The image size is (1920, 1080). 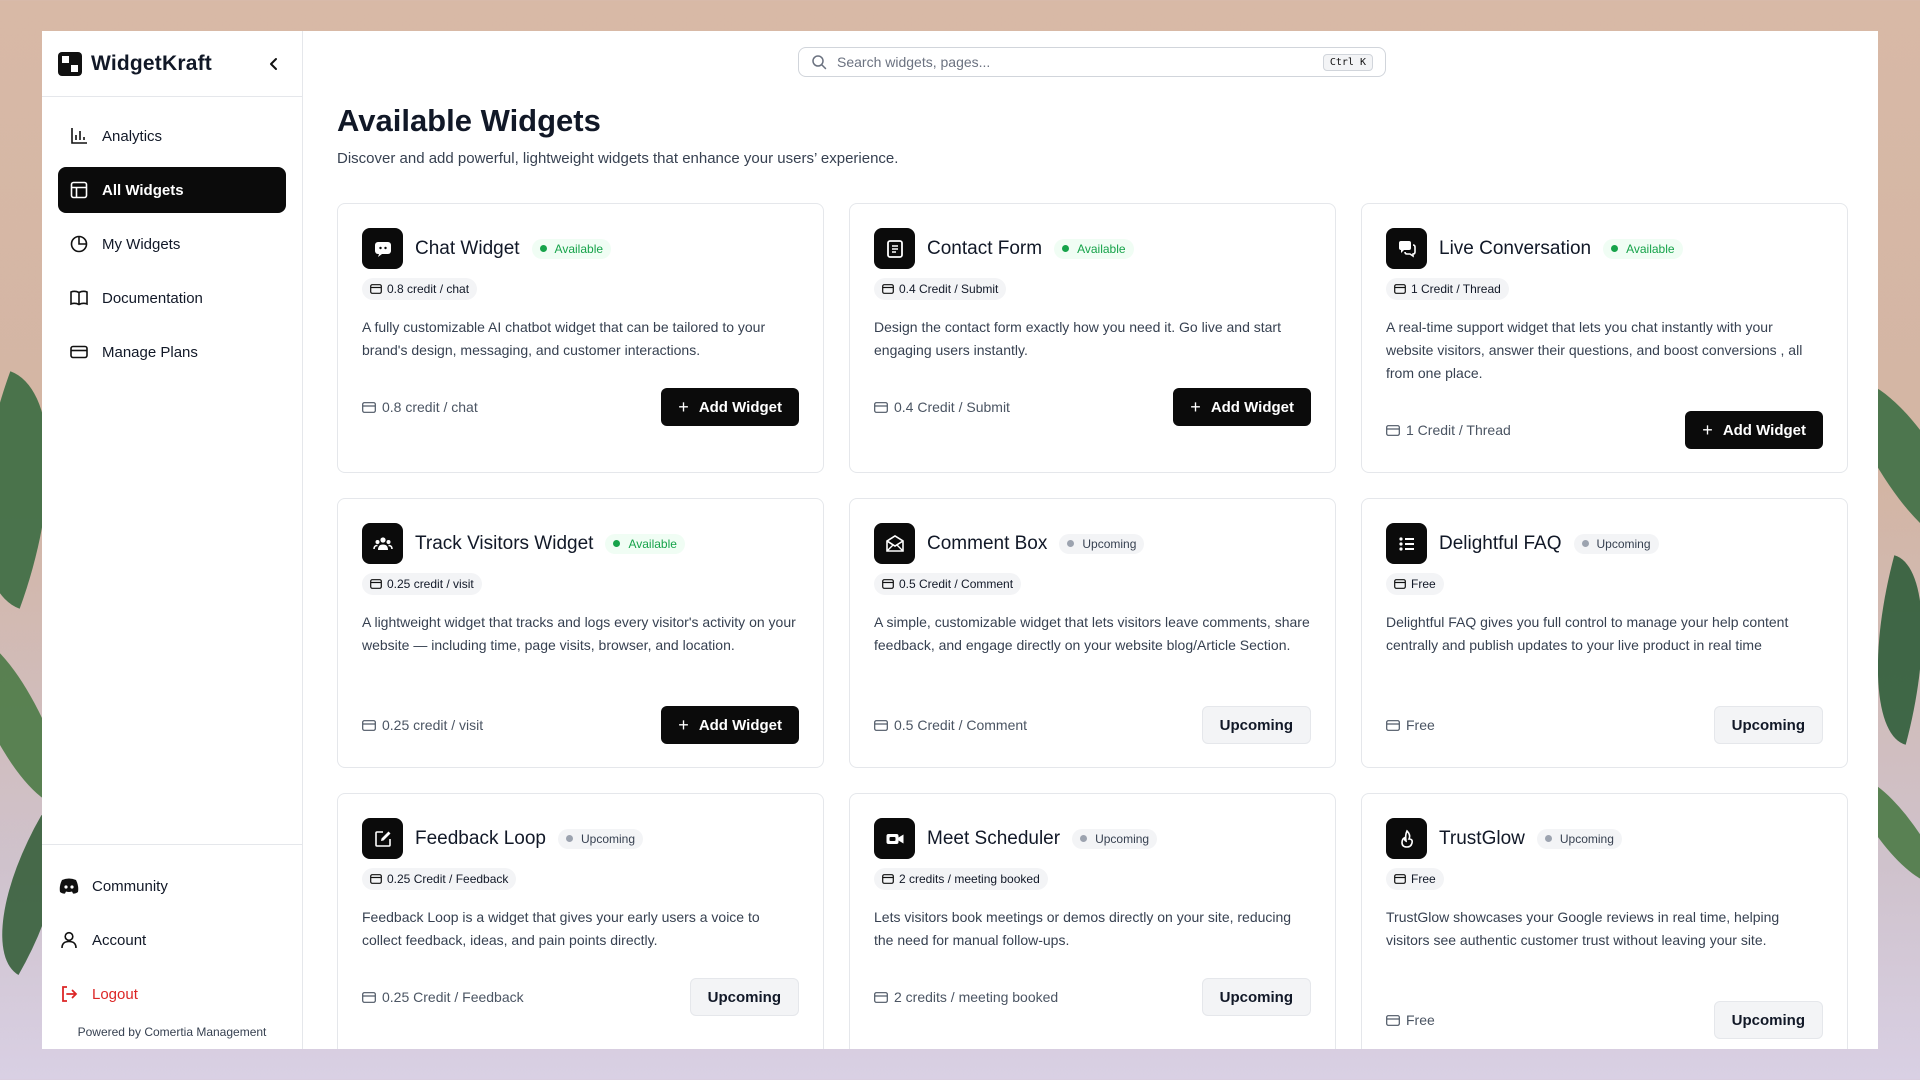 I want to click on sidebar-item-label: Manage Plans, so click(x=150, y=352).